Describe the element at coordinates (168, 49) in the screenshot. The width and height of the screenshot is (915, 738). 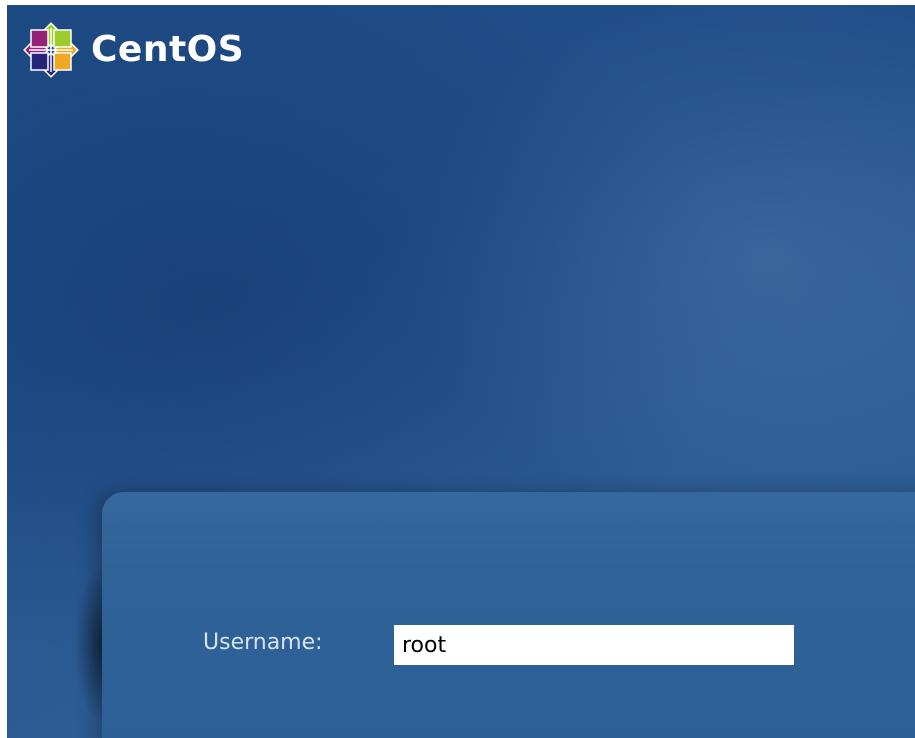
I see `logo-text: CentOS` at that location.